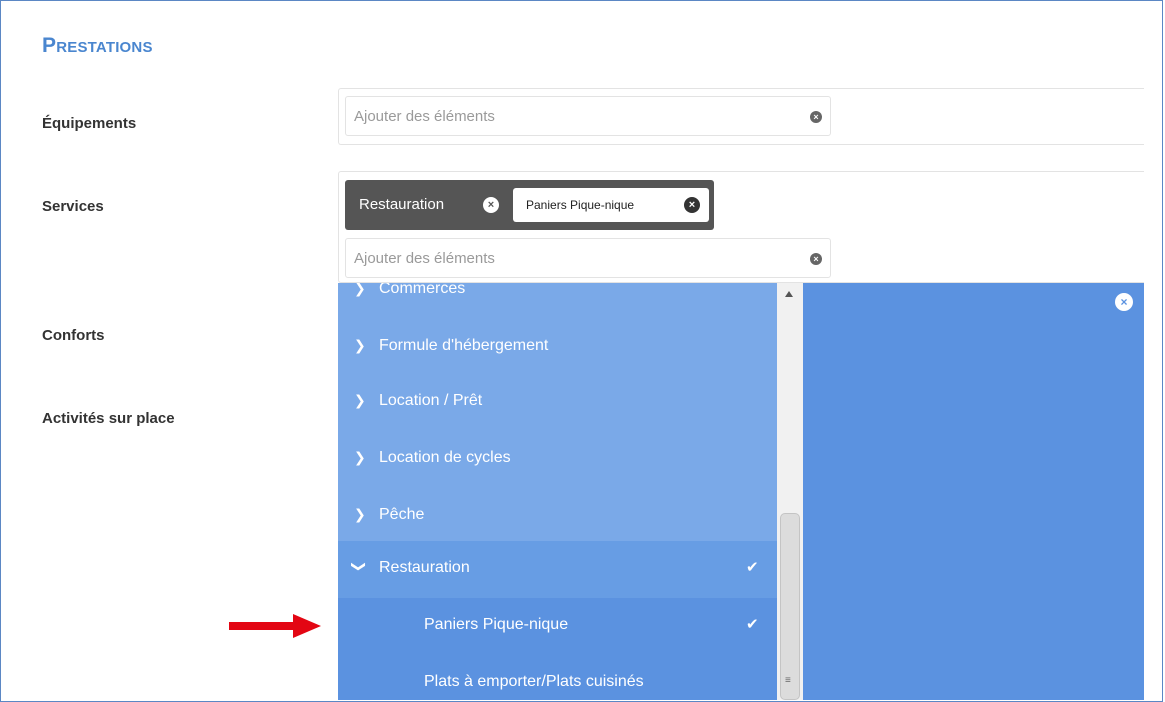 This screenshot has height=702, width=1165. I want to click on conforts-label: Conforts, so click(73, 335).